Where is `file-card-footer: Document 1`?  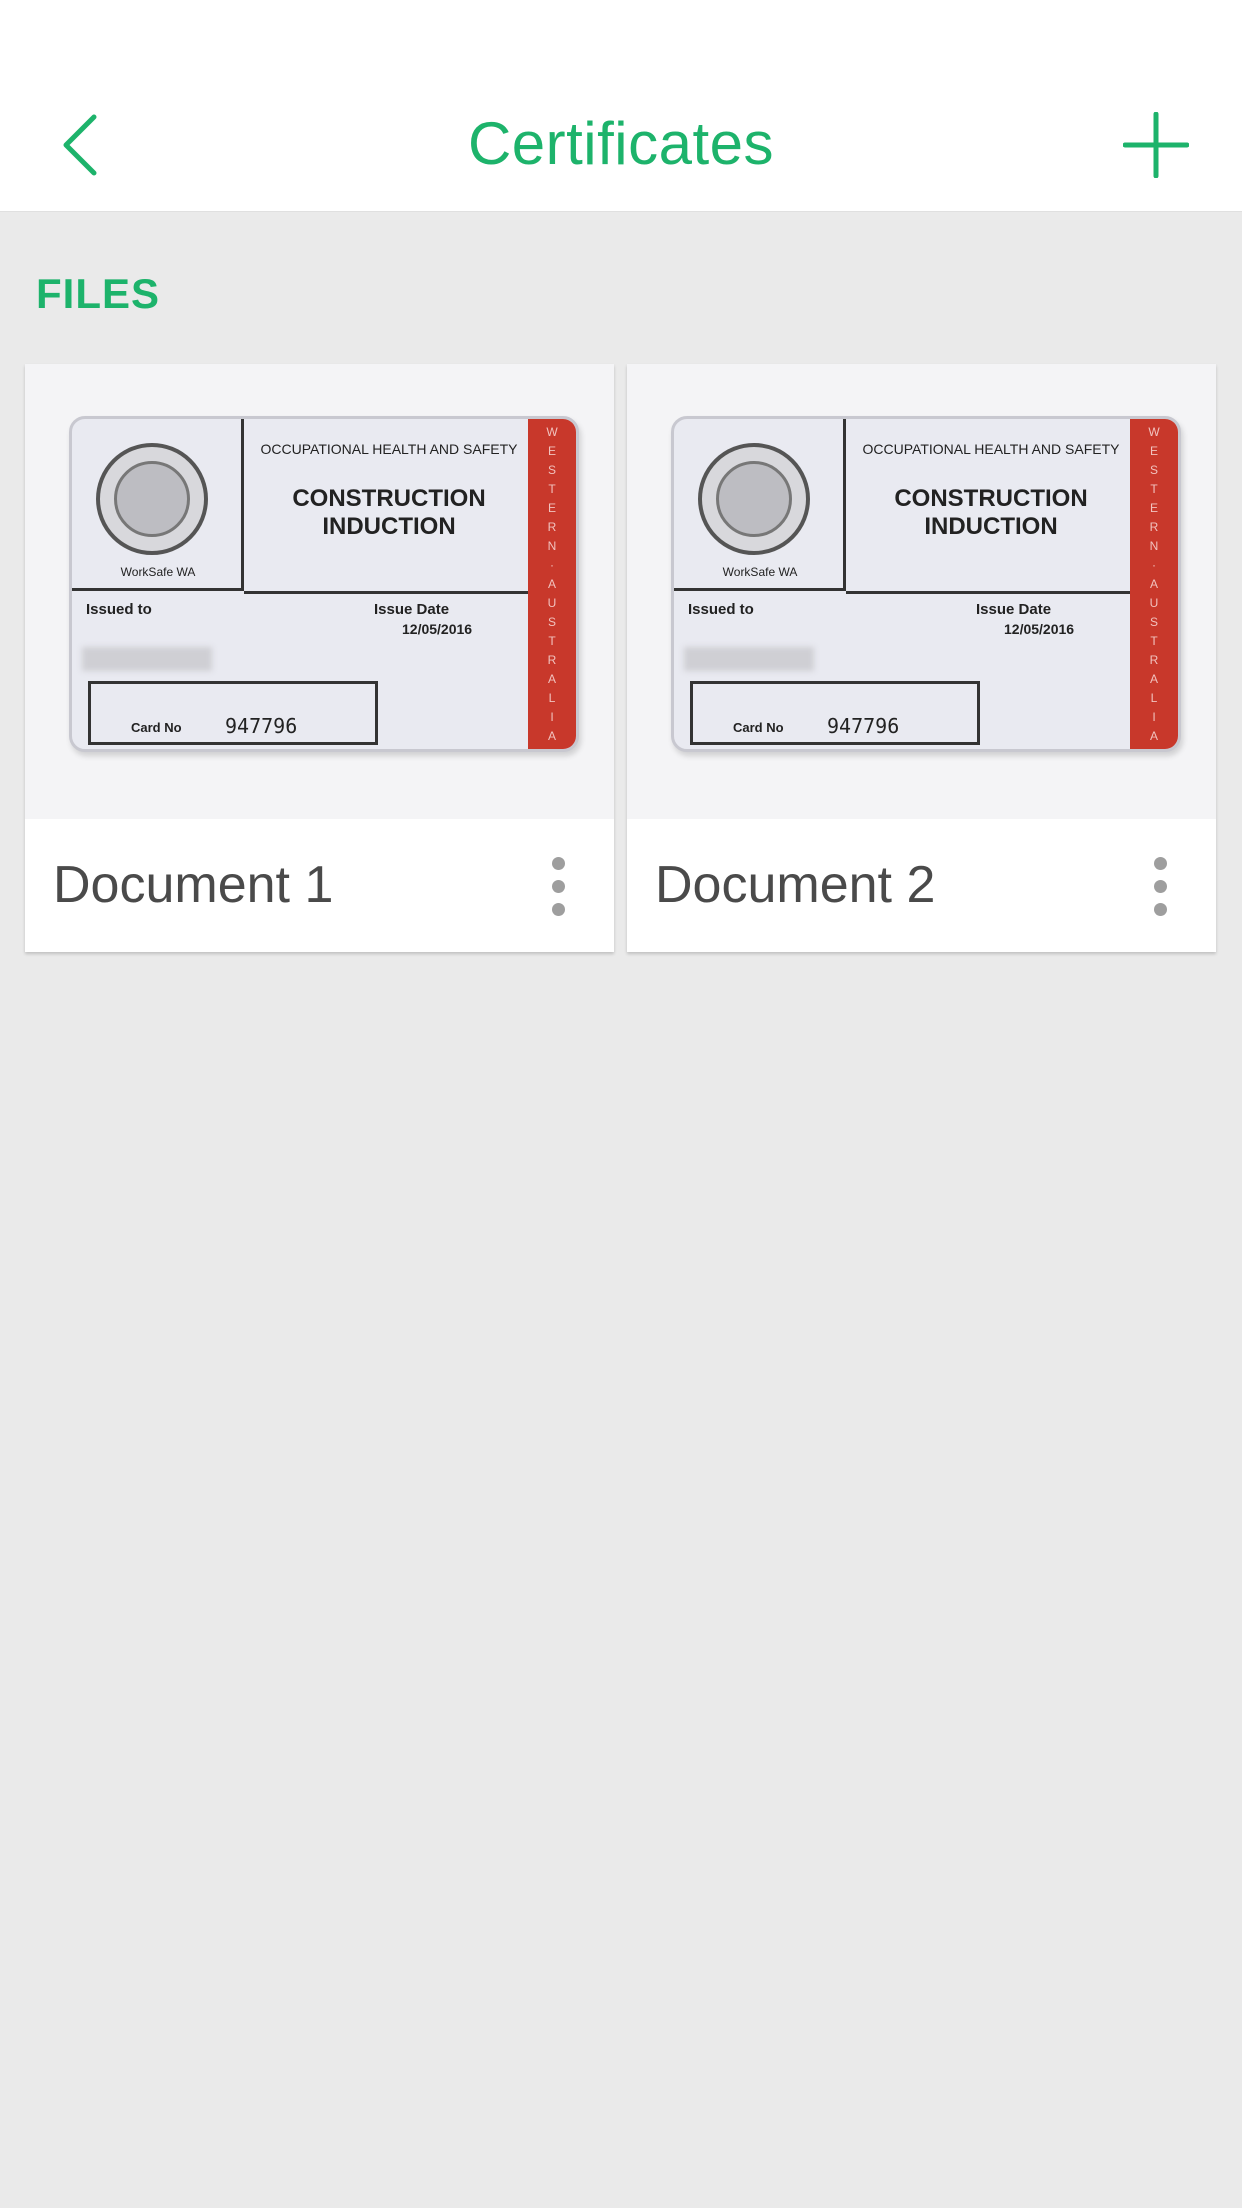
file-card-footer: Document 1 is located at coordinates (319, 885).